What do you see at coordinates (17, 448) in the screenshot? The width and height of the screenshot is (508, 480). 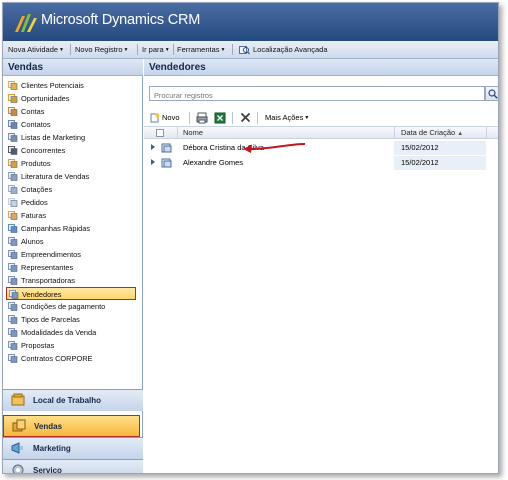 I see `marketing-icon` at bounding box center [17, 448].